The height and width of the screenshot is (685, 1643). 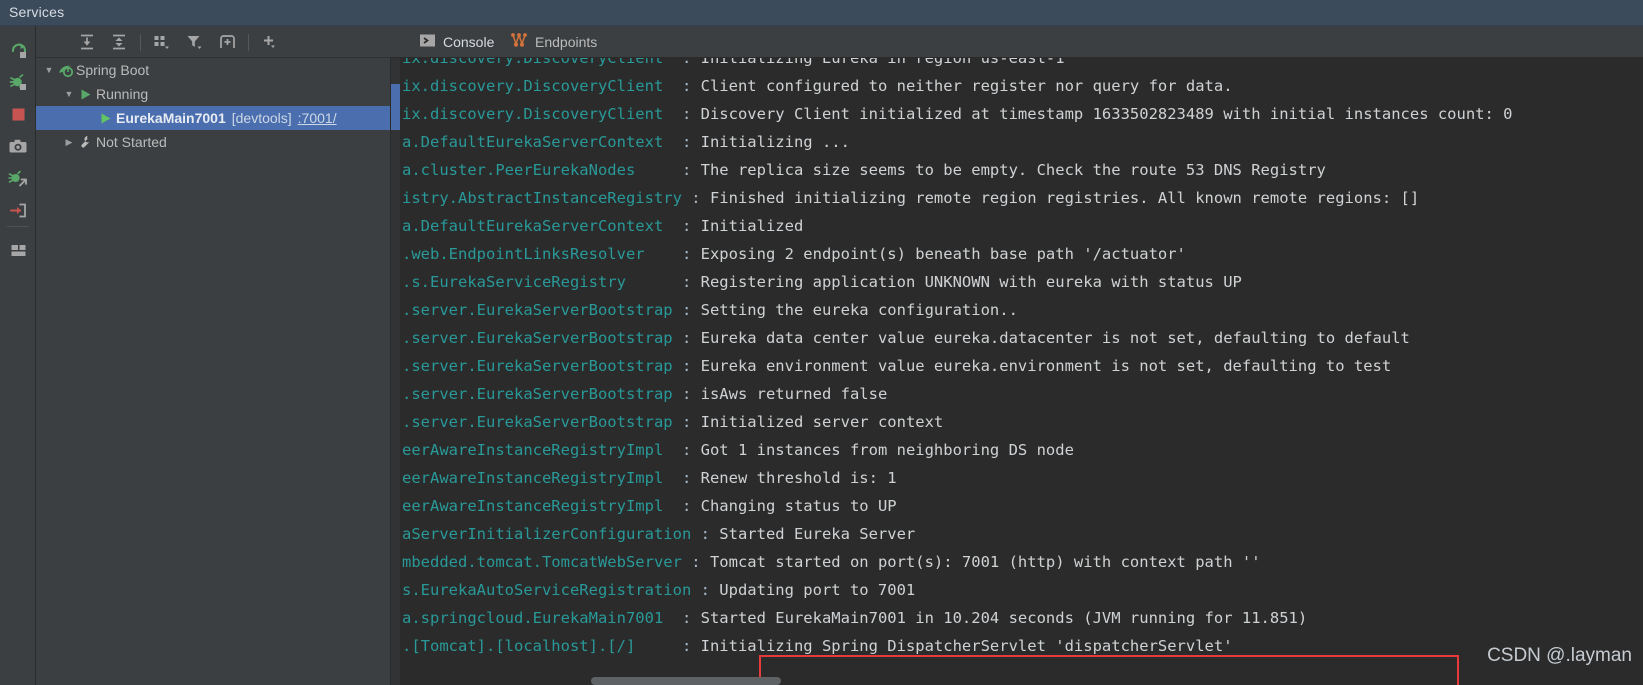 I want to click on expand-all-icon, so click(x=87, y=42).